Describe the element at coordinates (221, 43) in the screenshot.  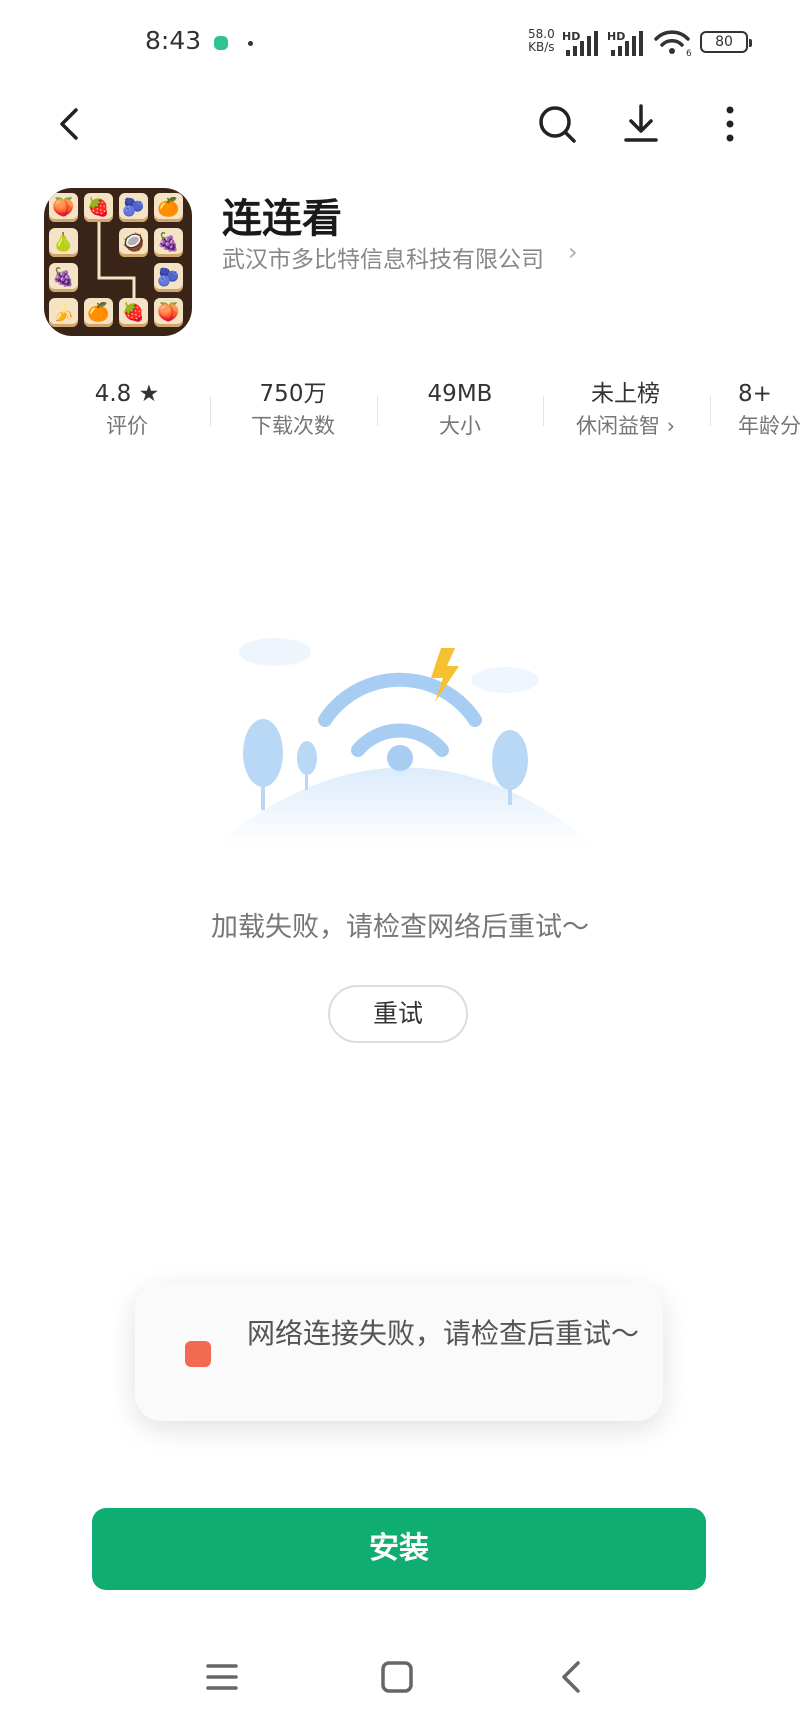
I see `chat-notification-icon` at that location.